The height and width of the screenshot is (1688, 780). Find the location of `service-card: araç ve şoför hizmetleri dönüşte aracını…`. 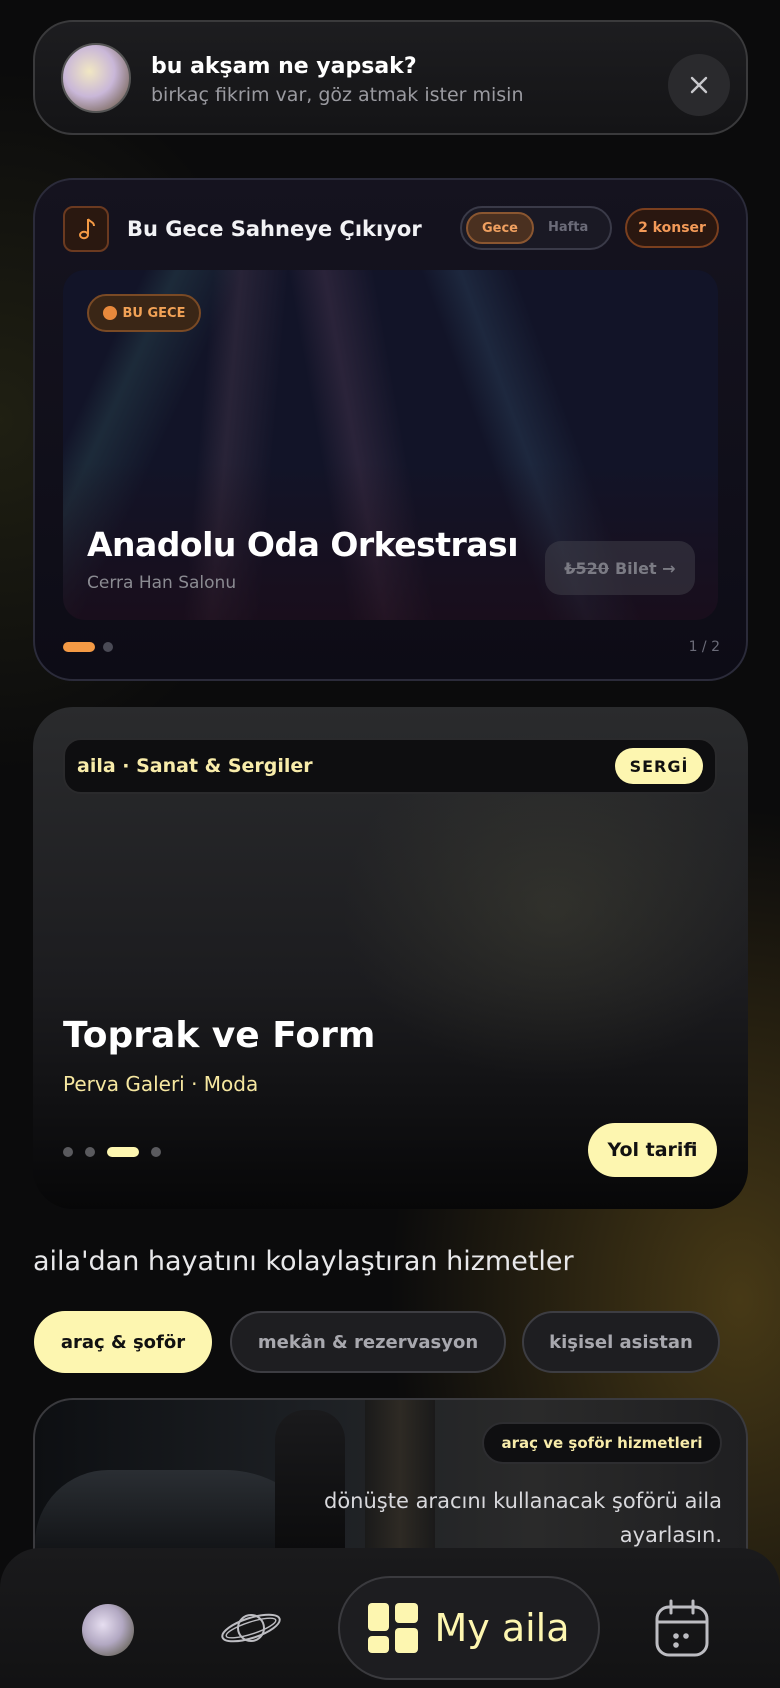

service-card: araç ve şoför hizmetleri dönüşte aracını… is located at coordinates (390, 1483).